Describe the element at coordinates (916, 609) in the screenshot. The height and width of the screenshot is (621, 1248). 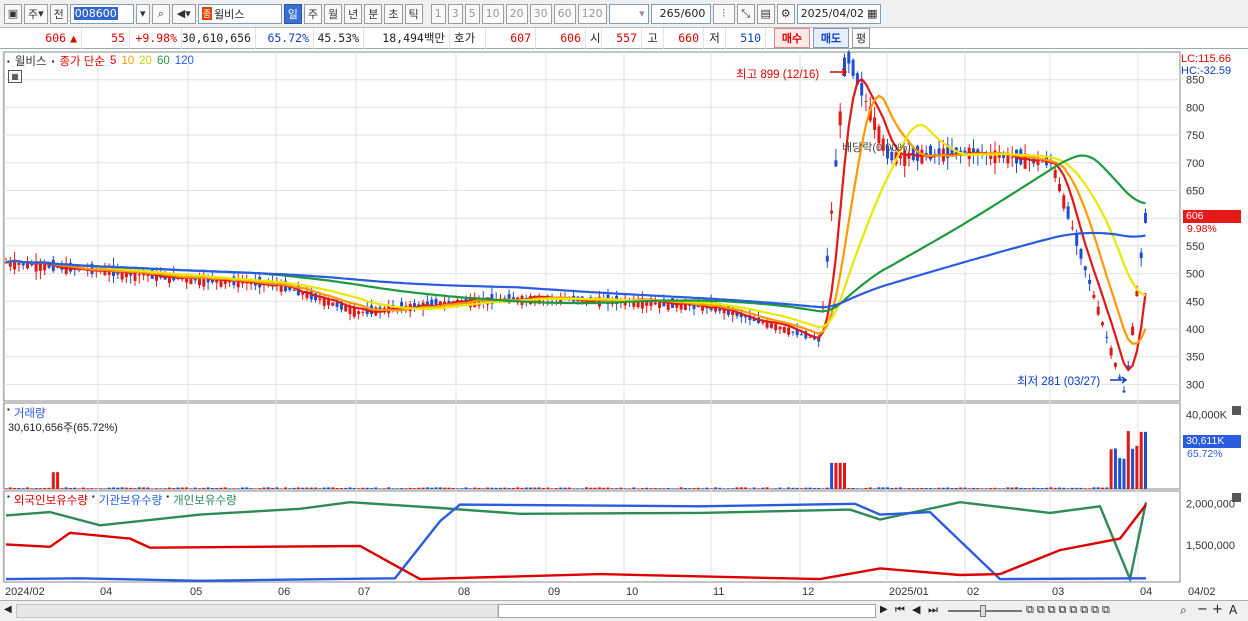
I see `go-prev-icon: ◀` at that location.